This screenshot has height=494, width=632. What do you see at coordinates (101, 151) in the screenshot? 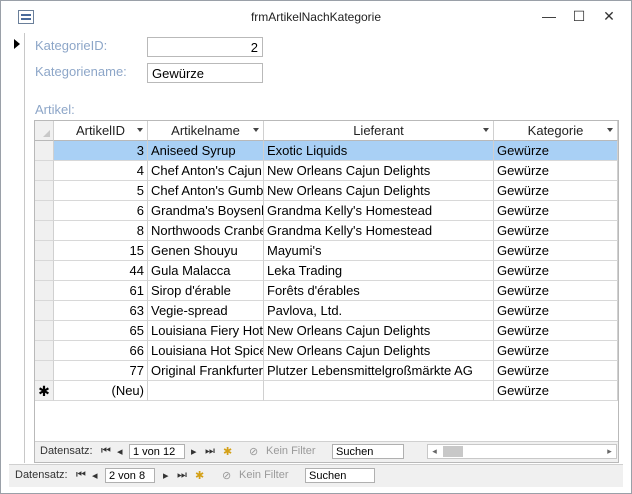
I see `cell-artikelid: 3` at bounding box center [101, 151].